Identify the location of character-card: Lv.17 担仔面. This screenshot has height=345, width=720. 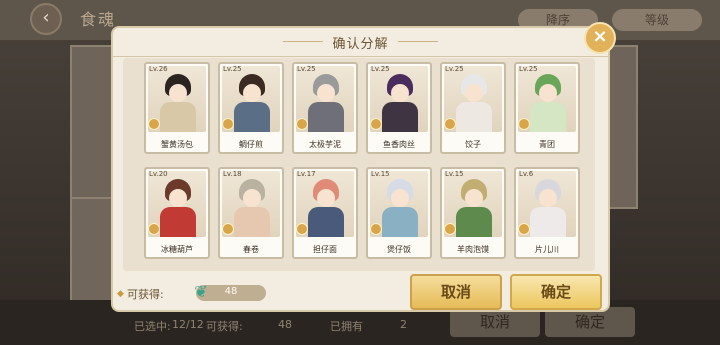
(325, 213).